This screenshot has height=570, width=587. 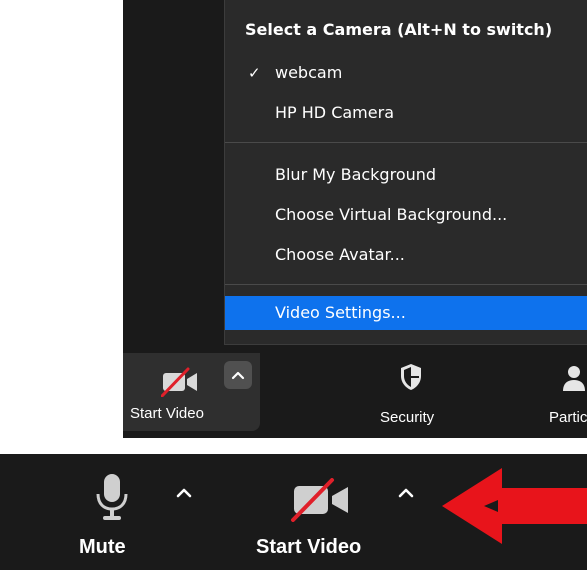 What do you see at coordinates (309, 72) in the screenshot?
I see `menu-item-label: webcam` at bounding box center [309, 72].